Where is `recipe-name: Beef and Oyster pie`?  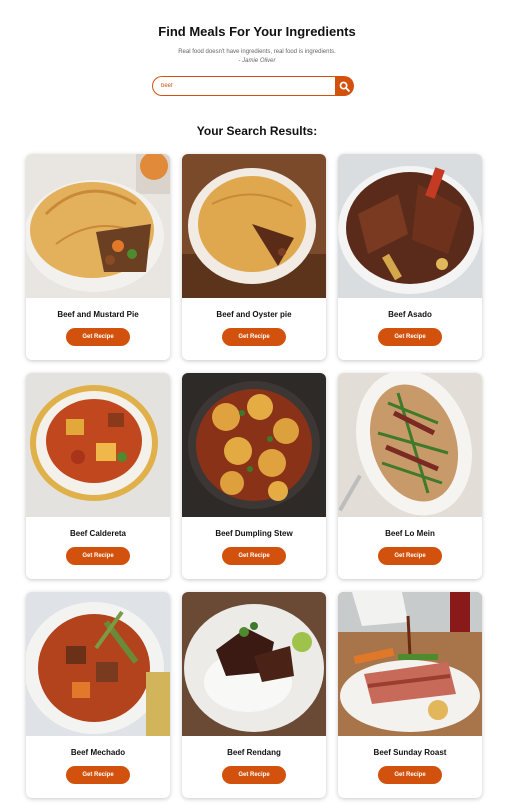 recipe-name: Beef and Oyster pie is located at coordinates (254, 314).